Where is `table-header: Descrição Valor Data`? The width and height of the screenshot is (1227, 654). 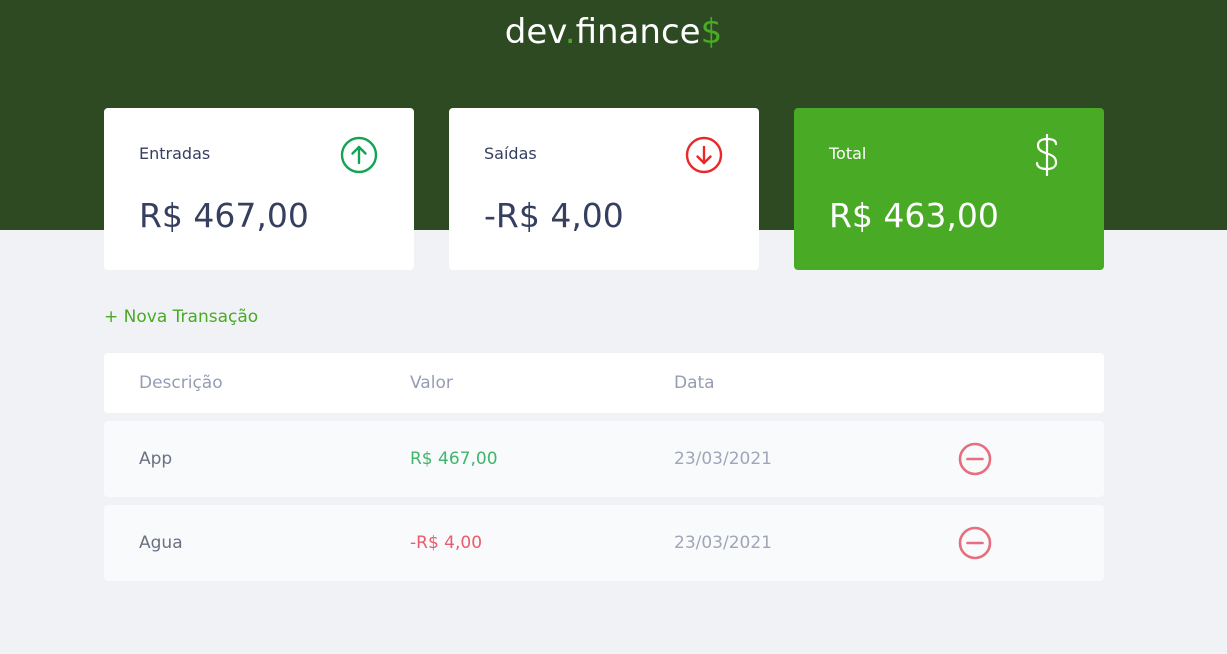
table-header: Descrição Valor Data is located at coordinates (604, 383).